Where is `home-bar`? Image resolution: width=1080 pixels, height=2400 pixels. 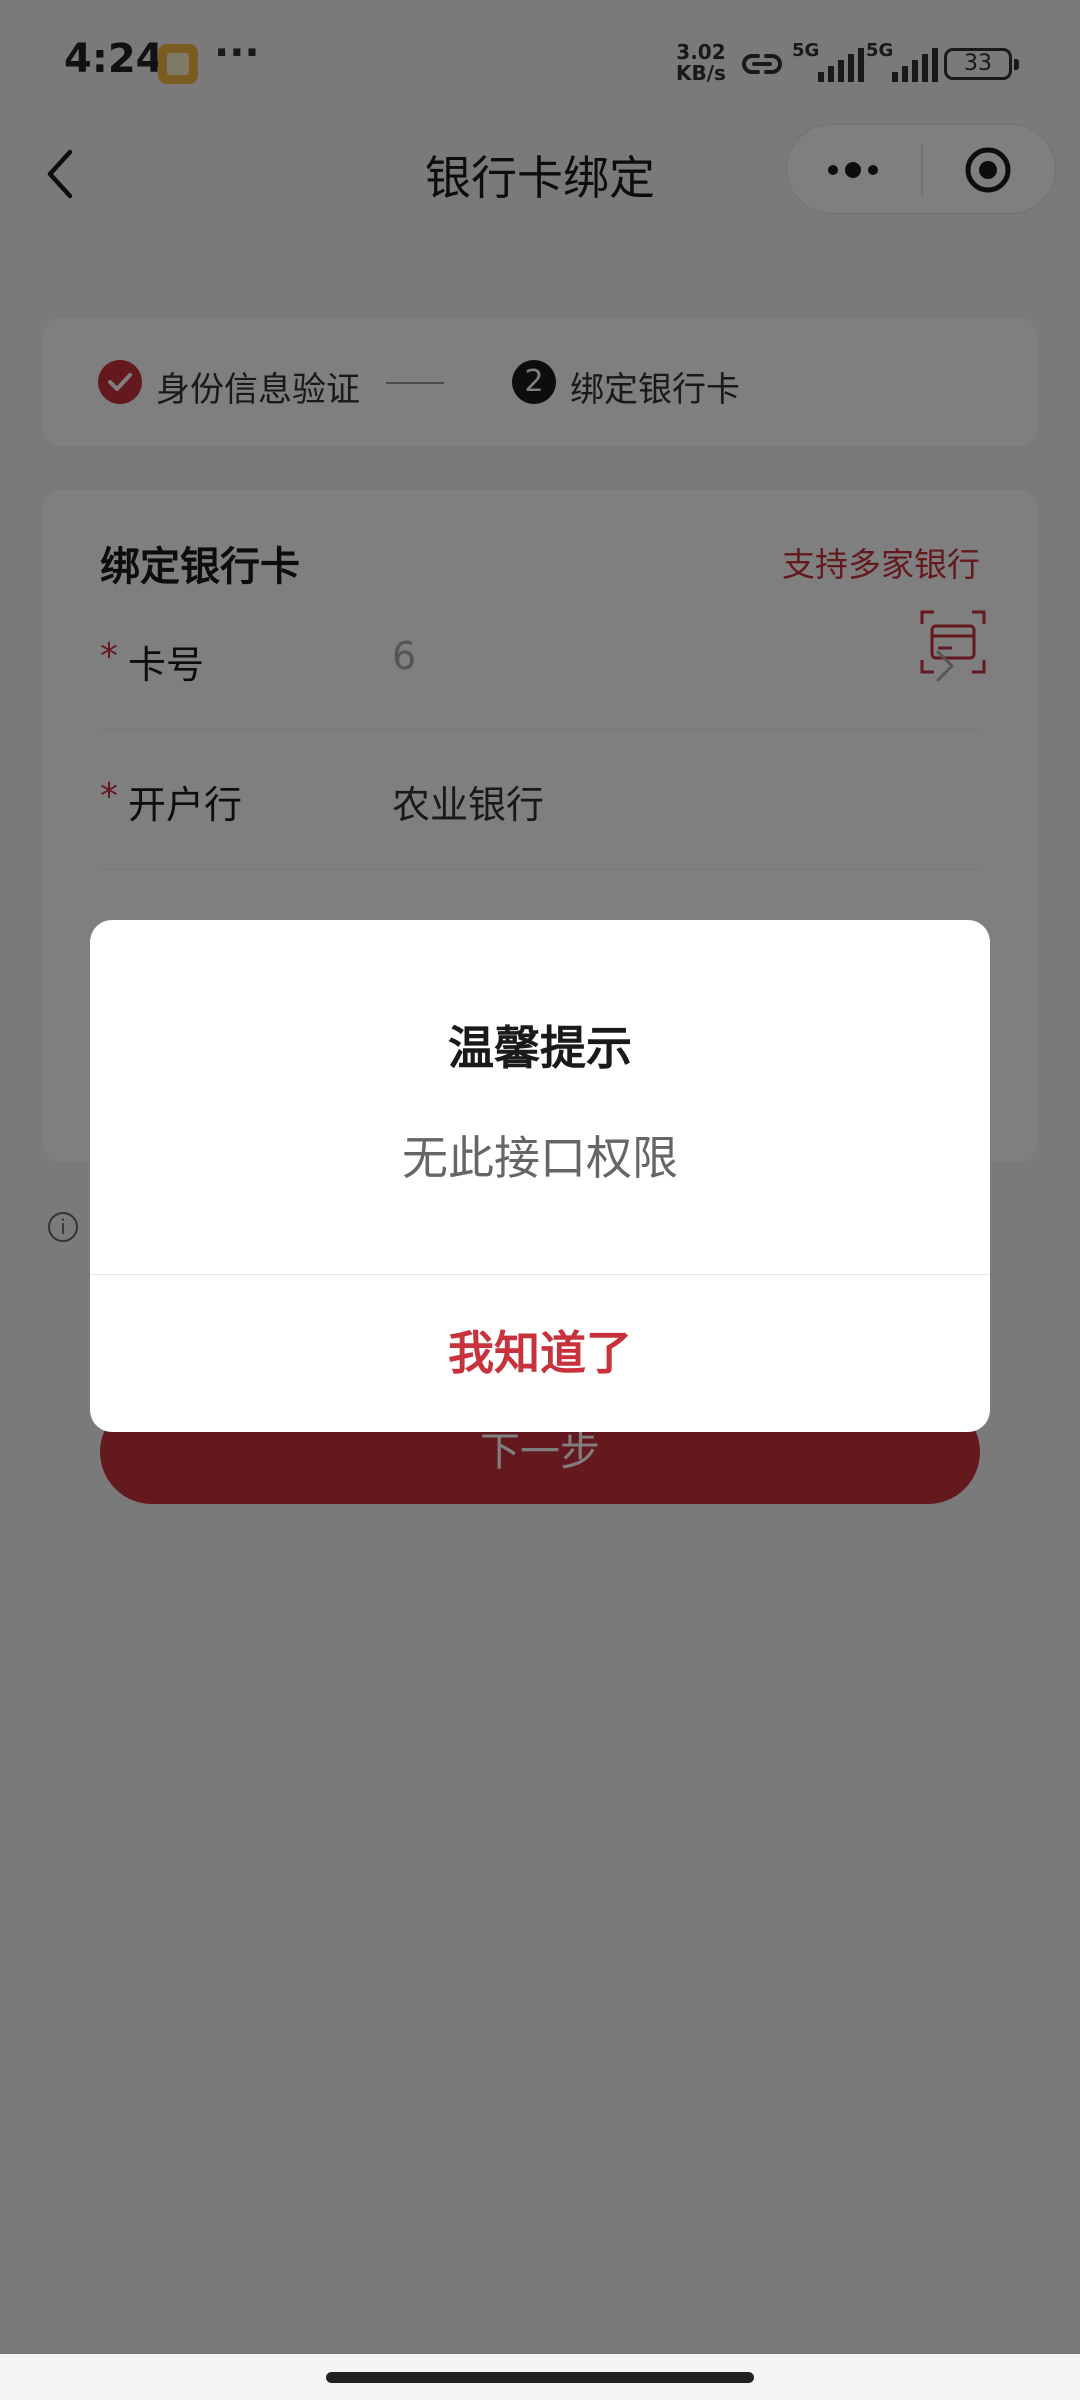 home-bar is located at coordinates (540, 2377).